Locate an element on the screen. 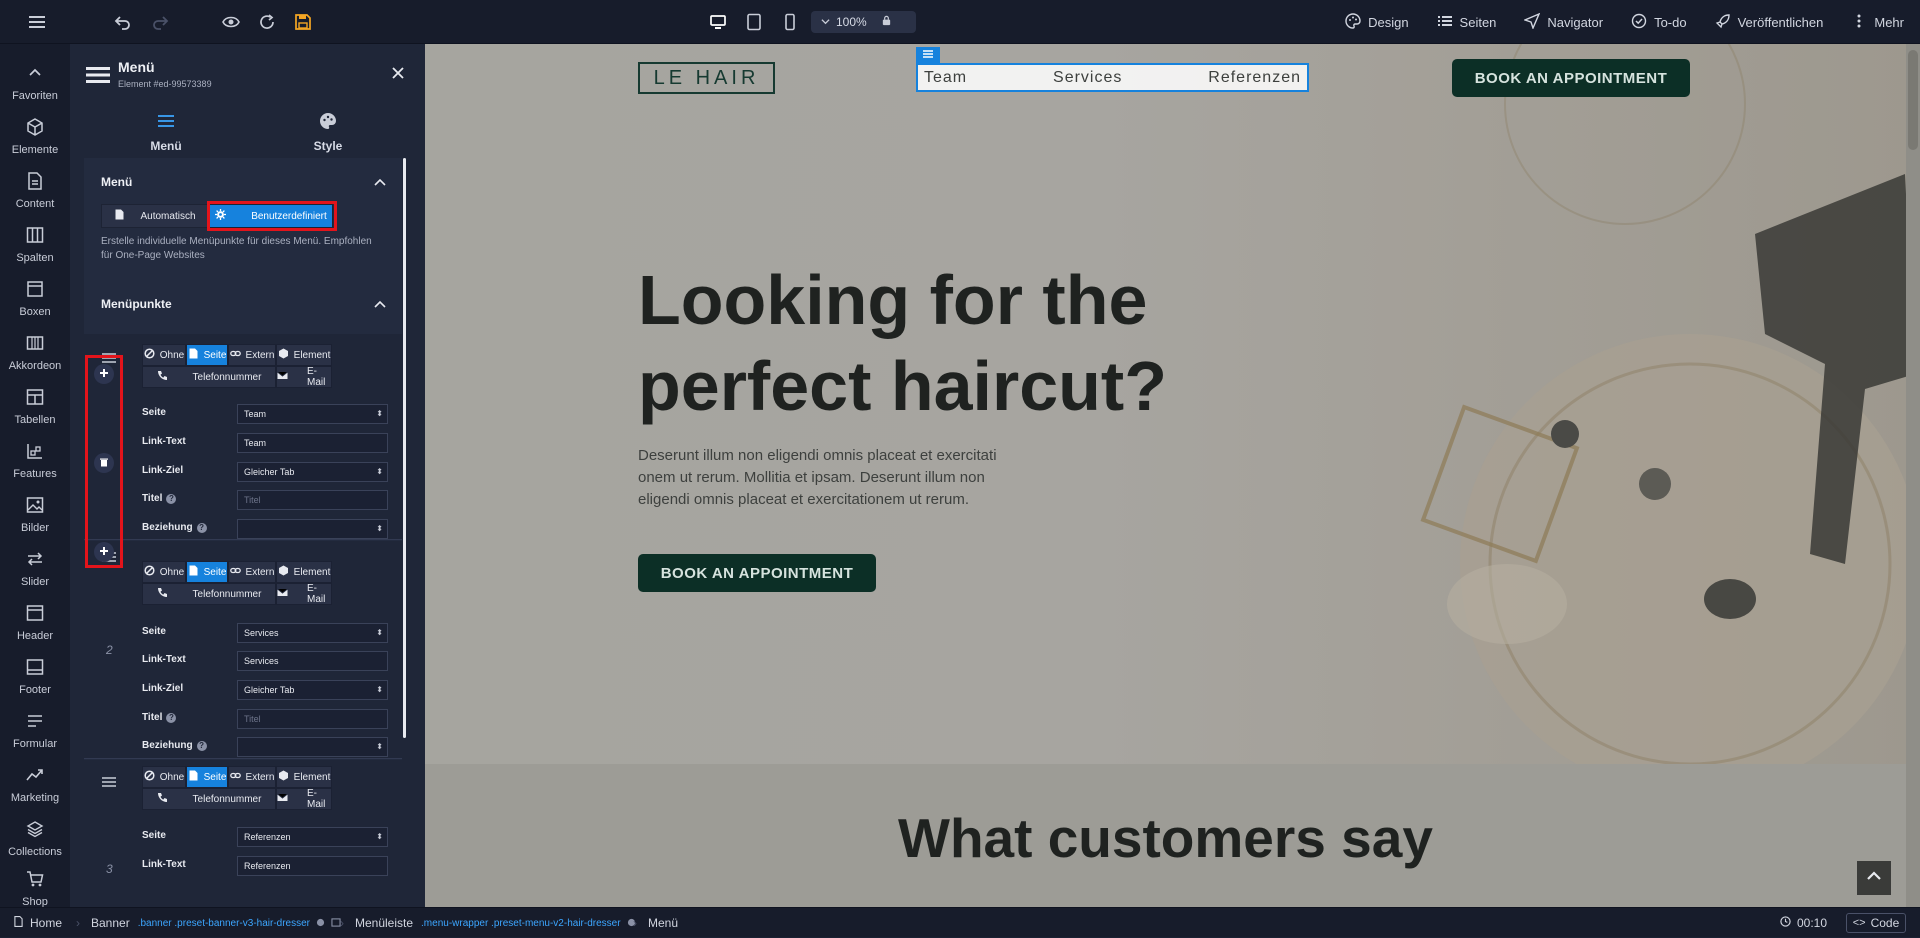 The image size is (1920, 938). breadcrumb-home: Home is located at coordinates (38, 923).